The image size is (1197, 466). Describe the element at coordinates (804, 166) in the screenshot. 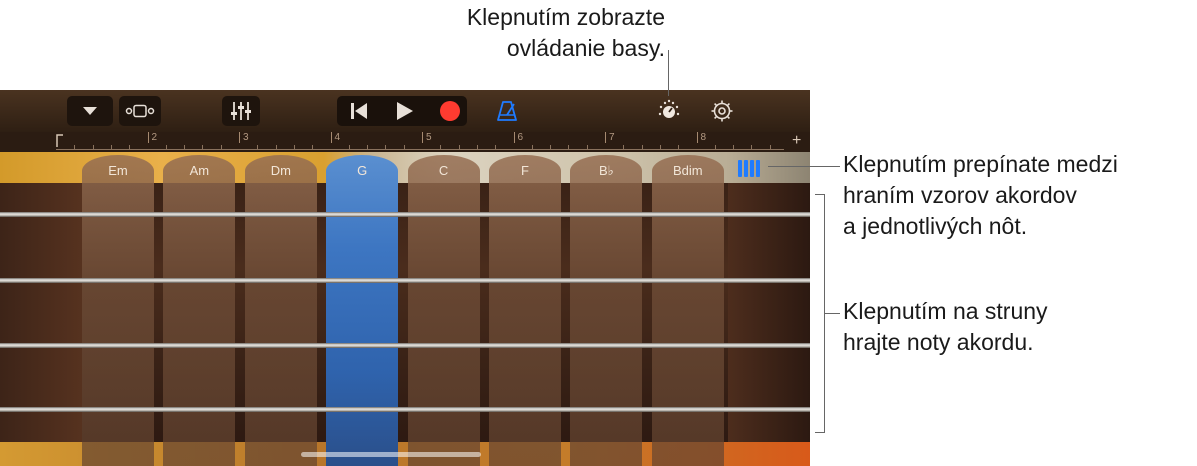

I see `leader-line-toggle` at that location.